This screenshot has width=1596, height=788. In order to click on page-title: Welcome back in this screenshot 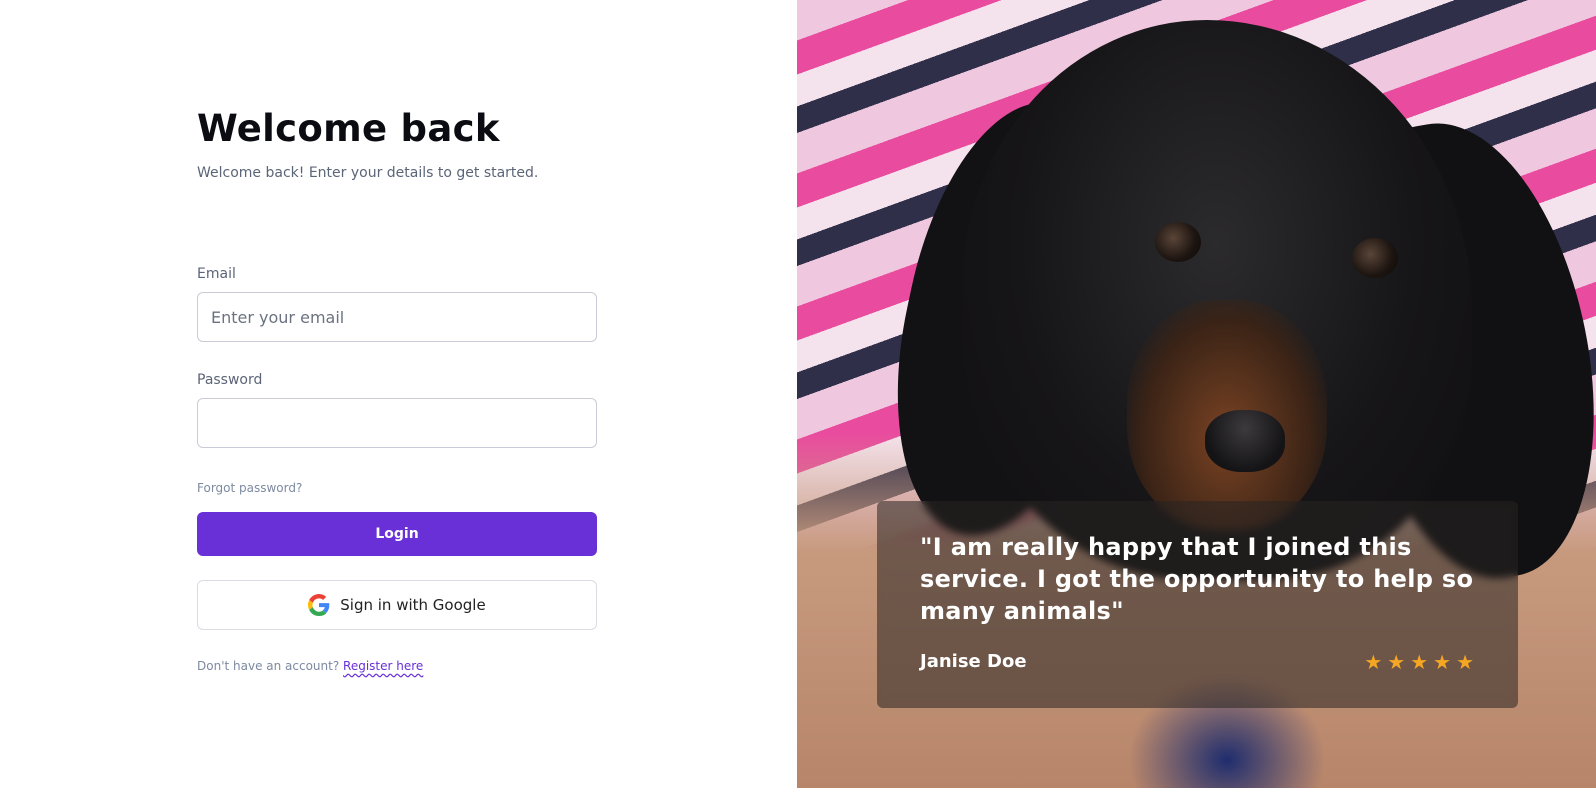, I will do `click(348, 128)`.